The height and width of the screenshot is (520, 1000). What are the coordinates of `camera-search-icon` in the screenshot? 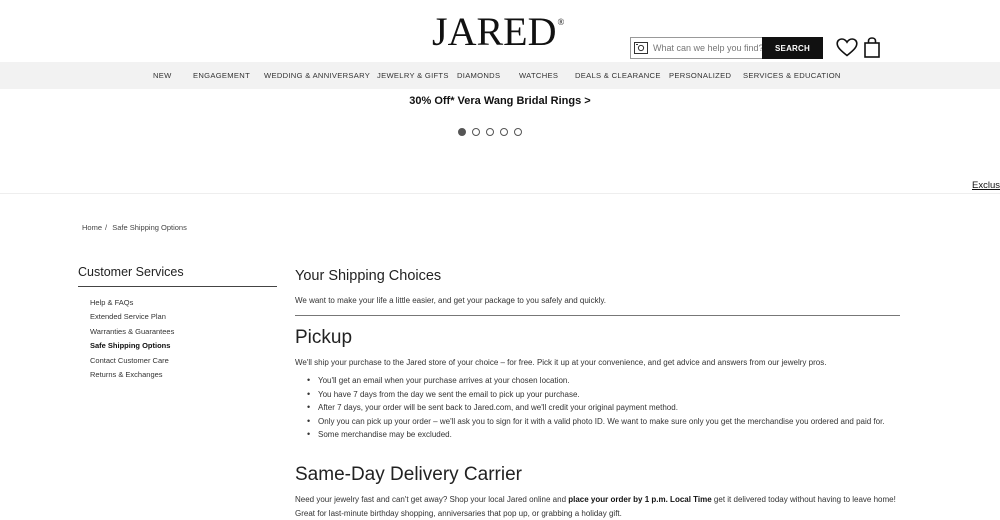 It's located at (641, 48).